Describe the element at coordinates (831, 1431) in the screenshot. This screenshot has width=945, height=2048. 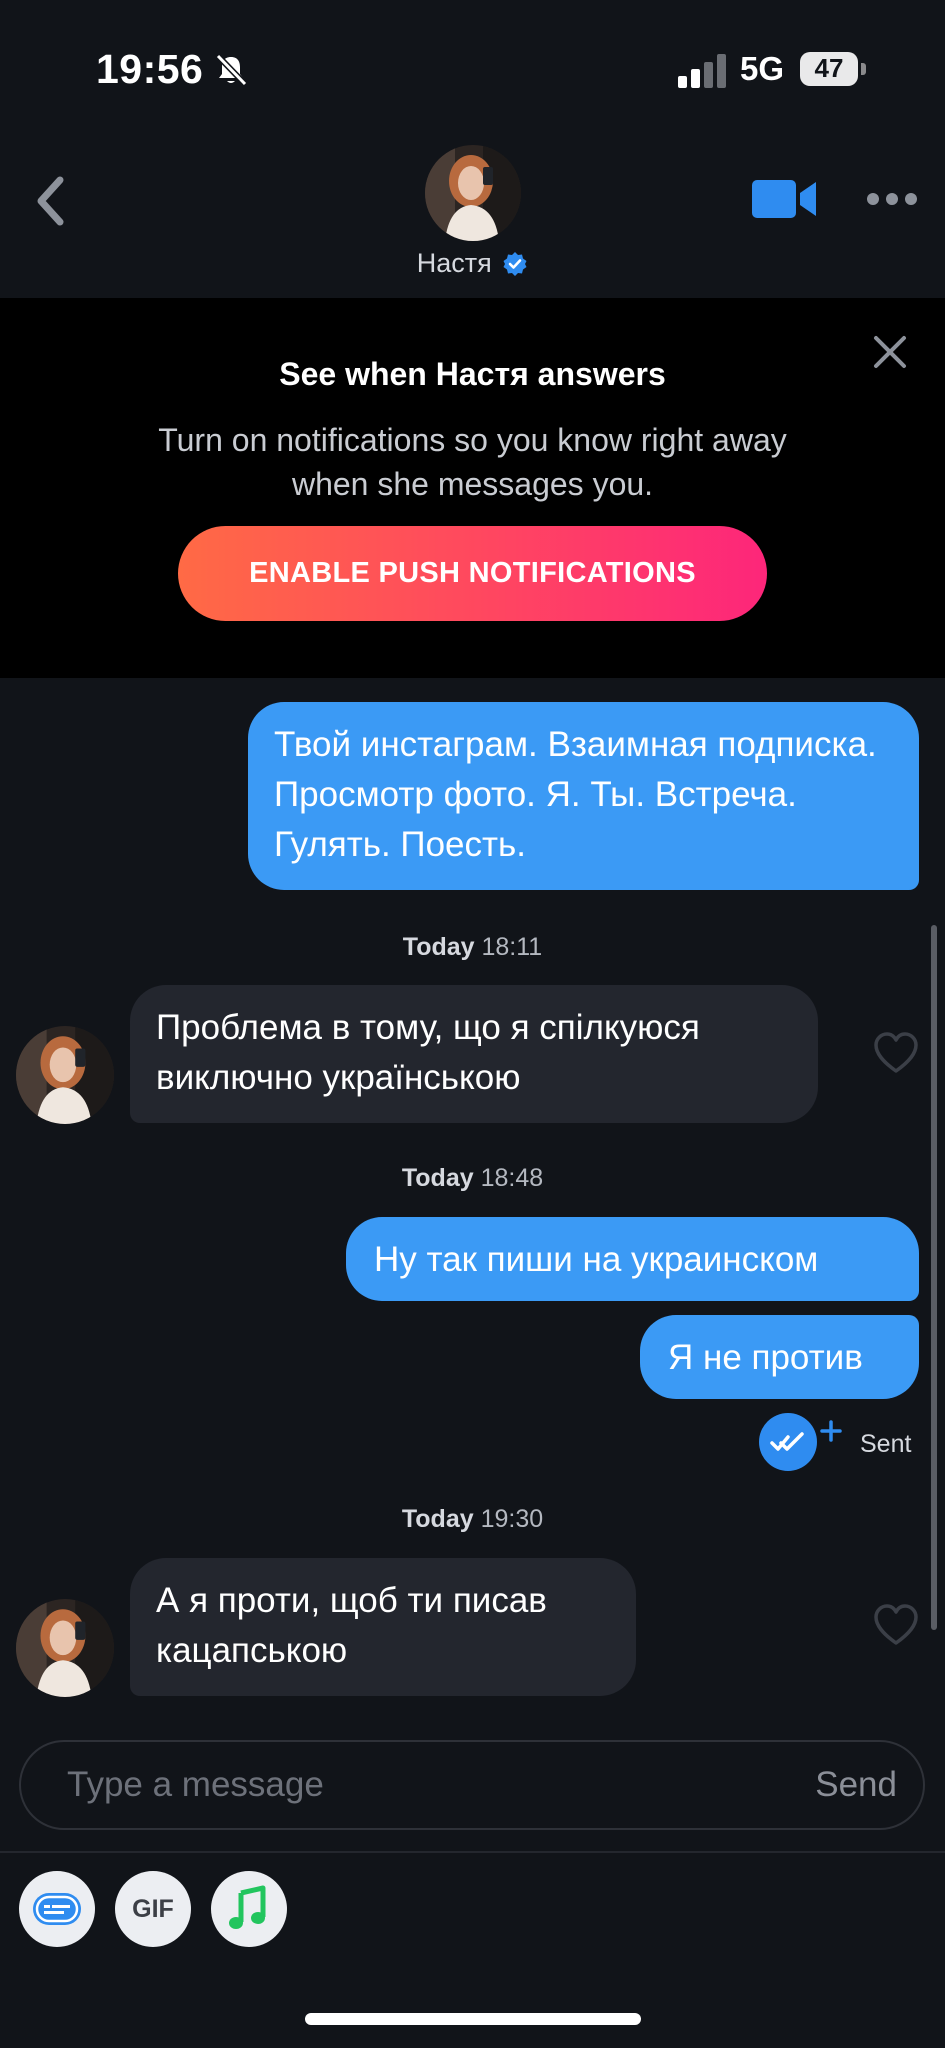
I see `plus-icon` at that location.